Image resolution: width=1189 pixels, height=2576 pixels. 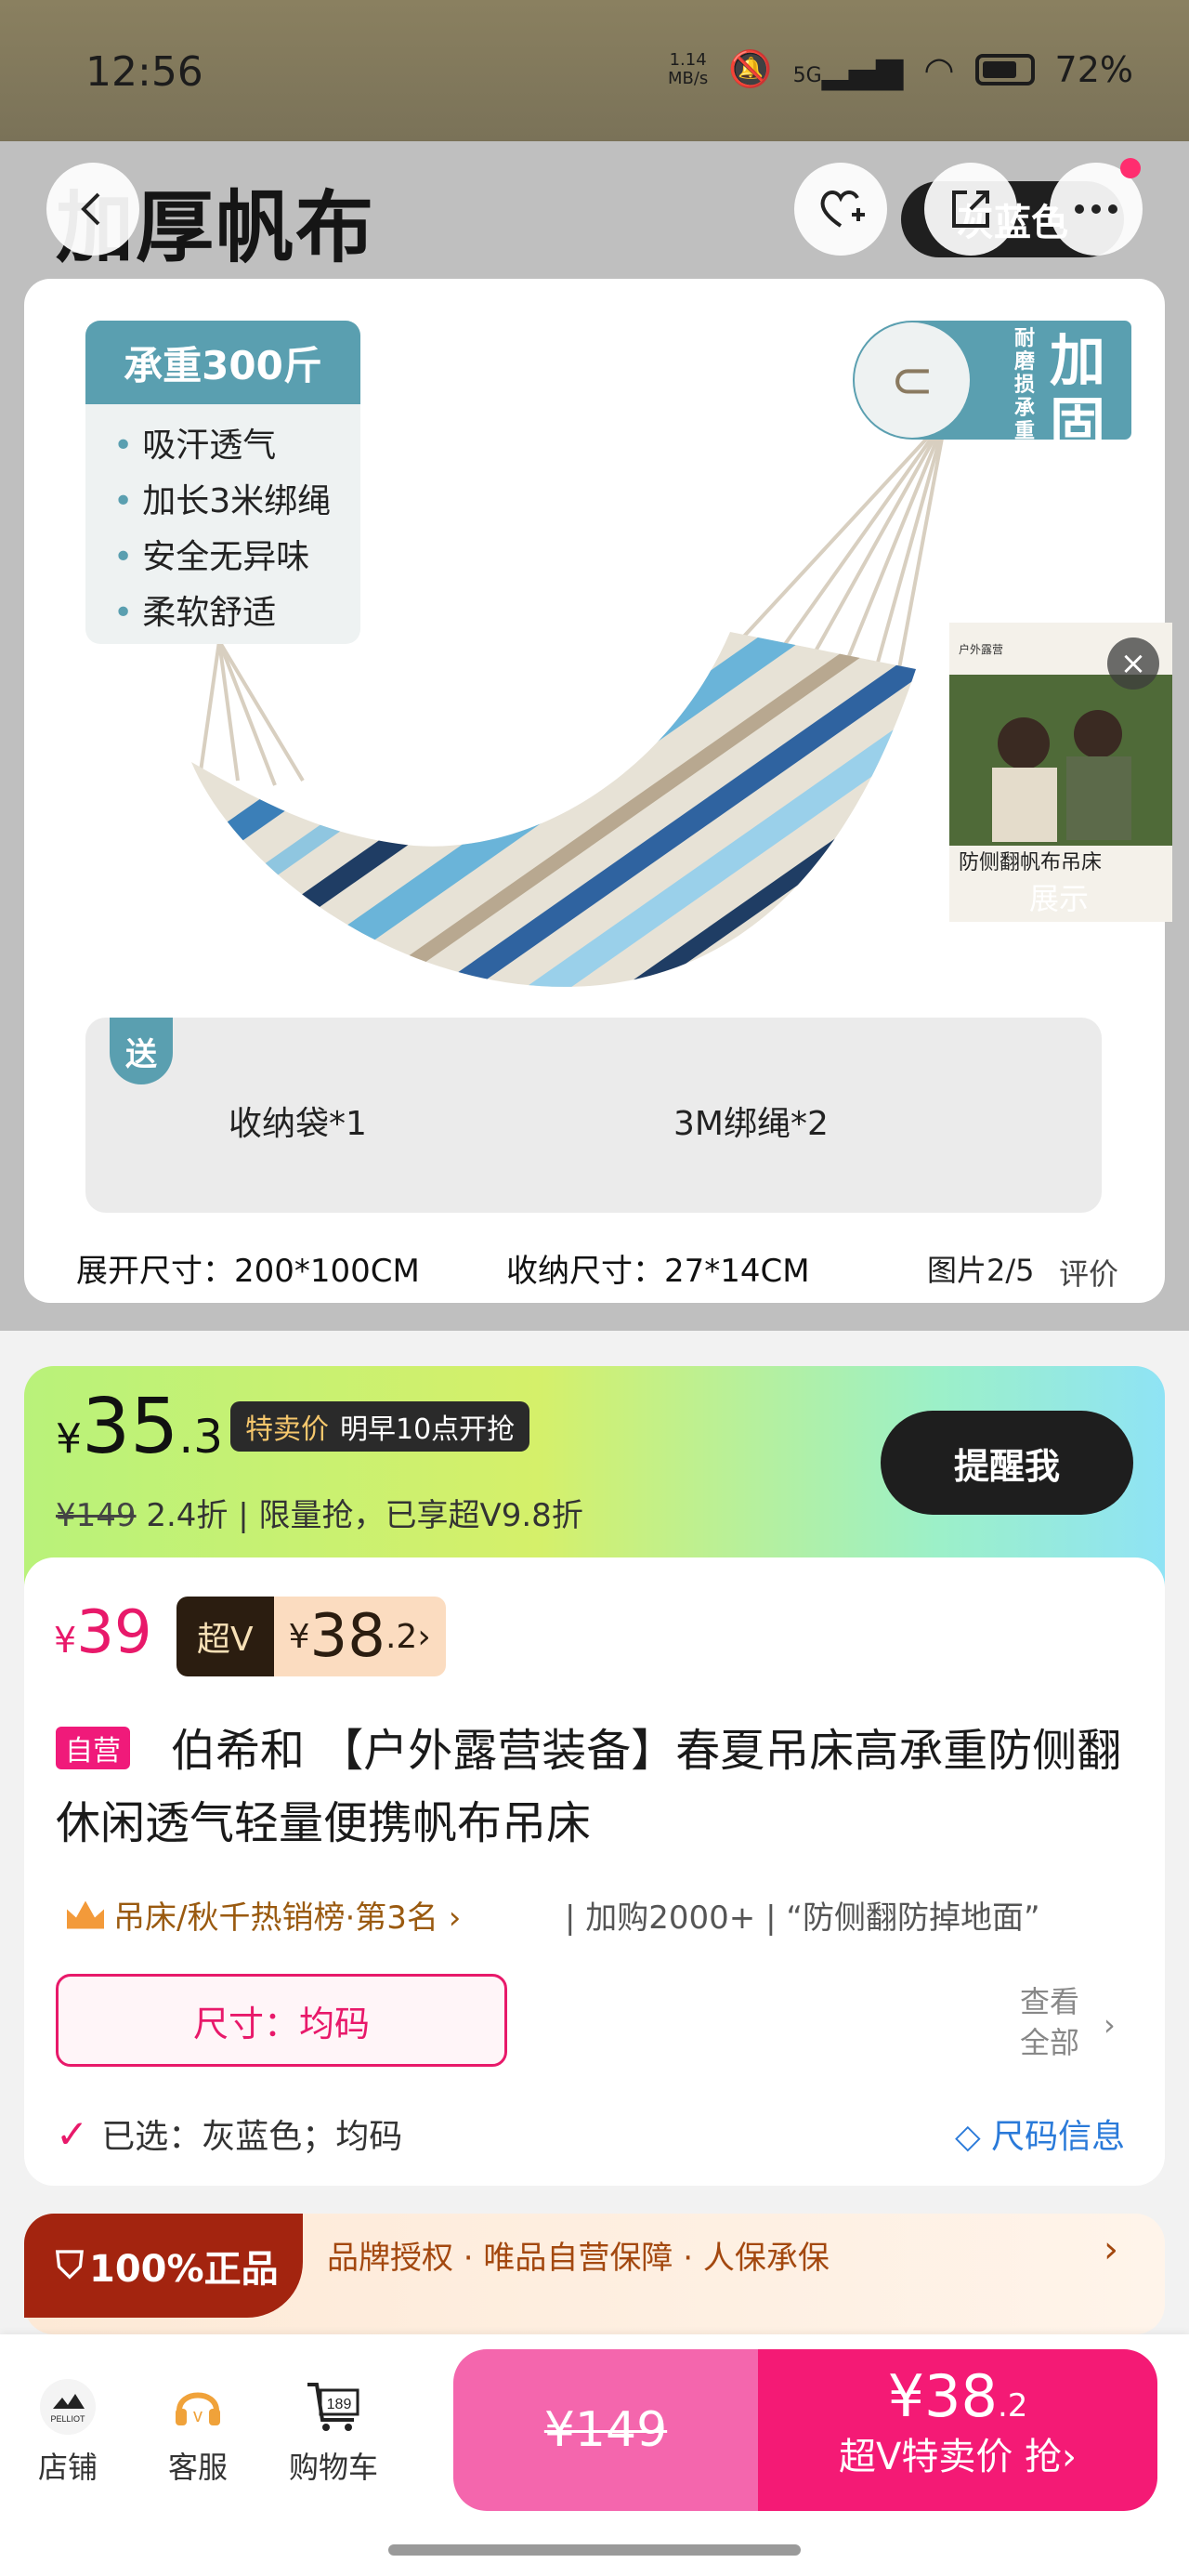 I want to click on close-icon: ×, so click(x=1133, y=663).